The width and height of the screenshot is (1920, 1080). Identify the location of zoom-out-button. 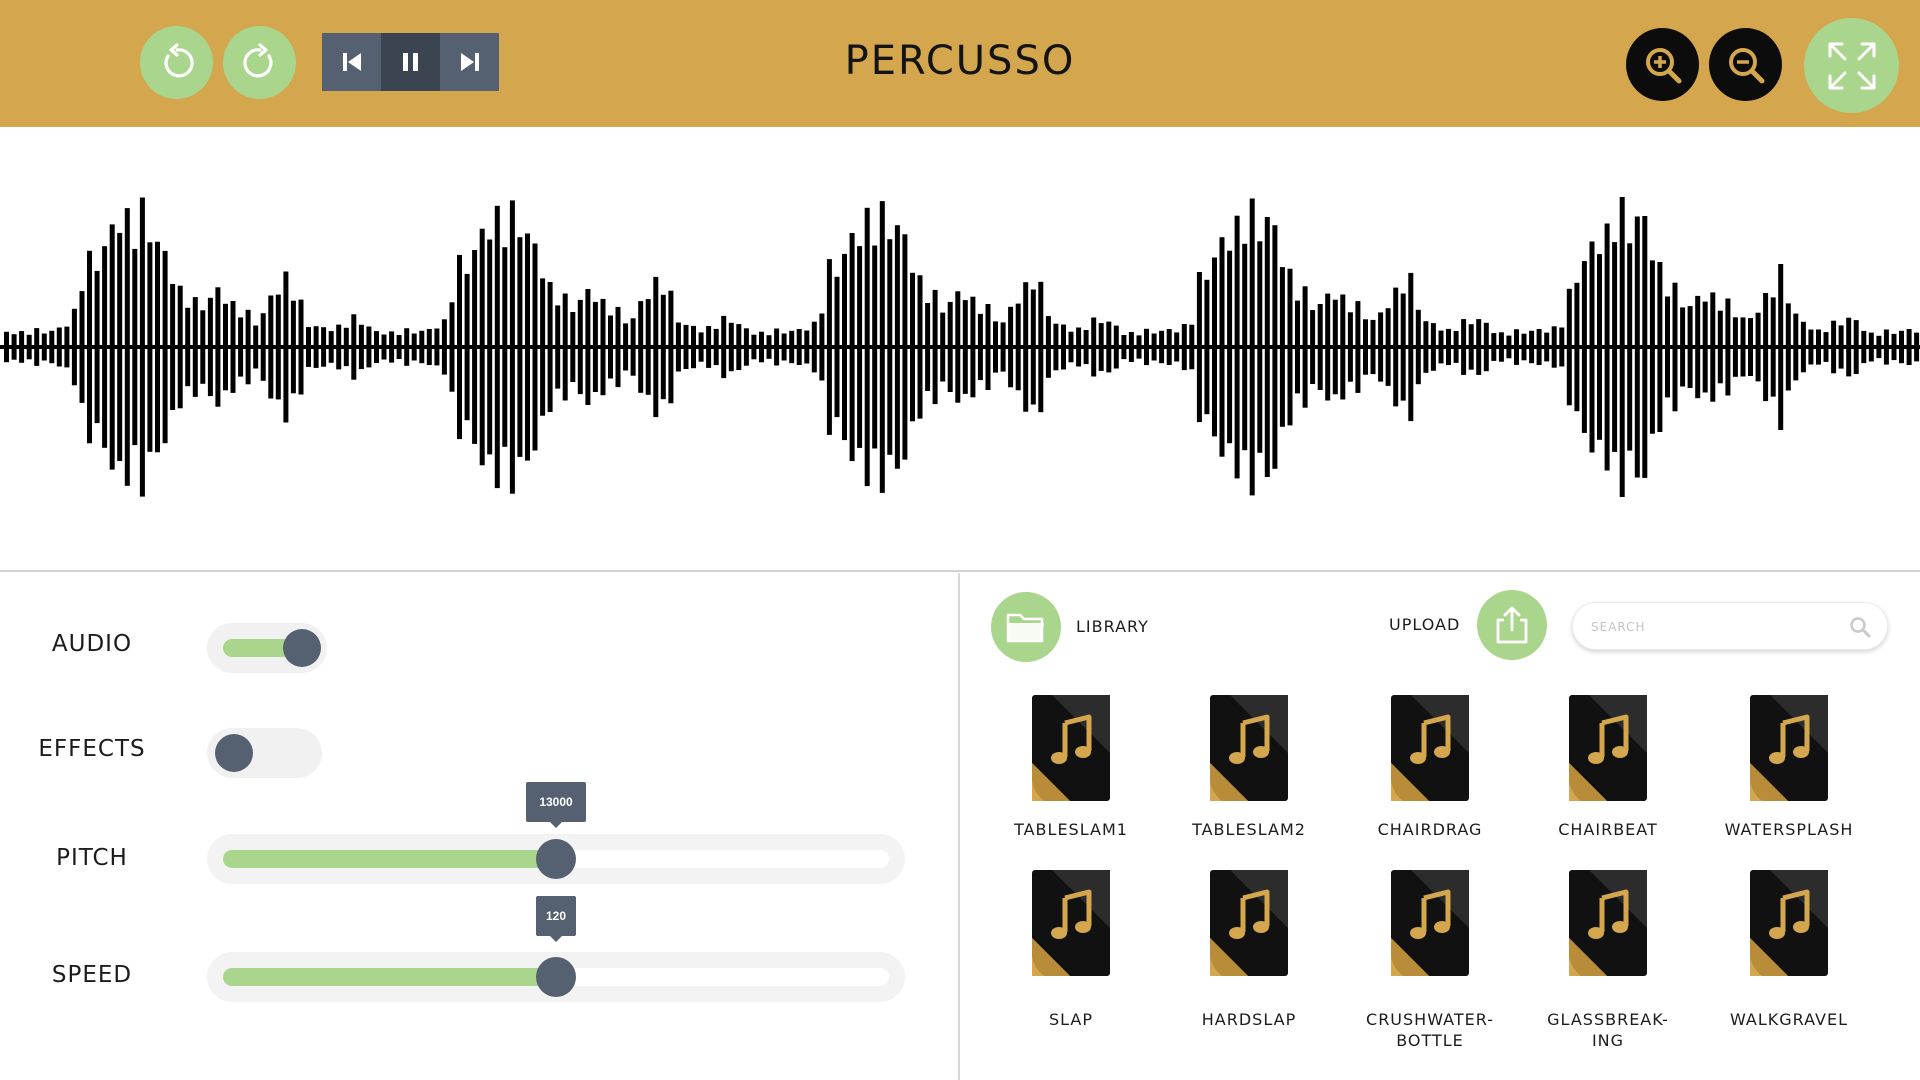
(1745, 64).